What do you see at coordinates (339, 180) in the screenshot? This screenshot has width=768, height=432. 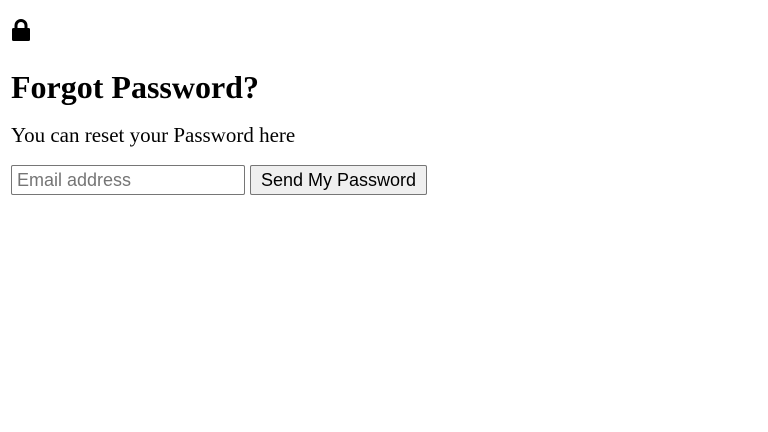 I see `send-password-button: Send My Password` at bounding box center [339, 180].